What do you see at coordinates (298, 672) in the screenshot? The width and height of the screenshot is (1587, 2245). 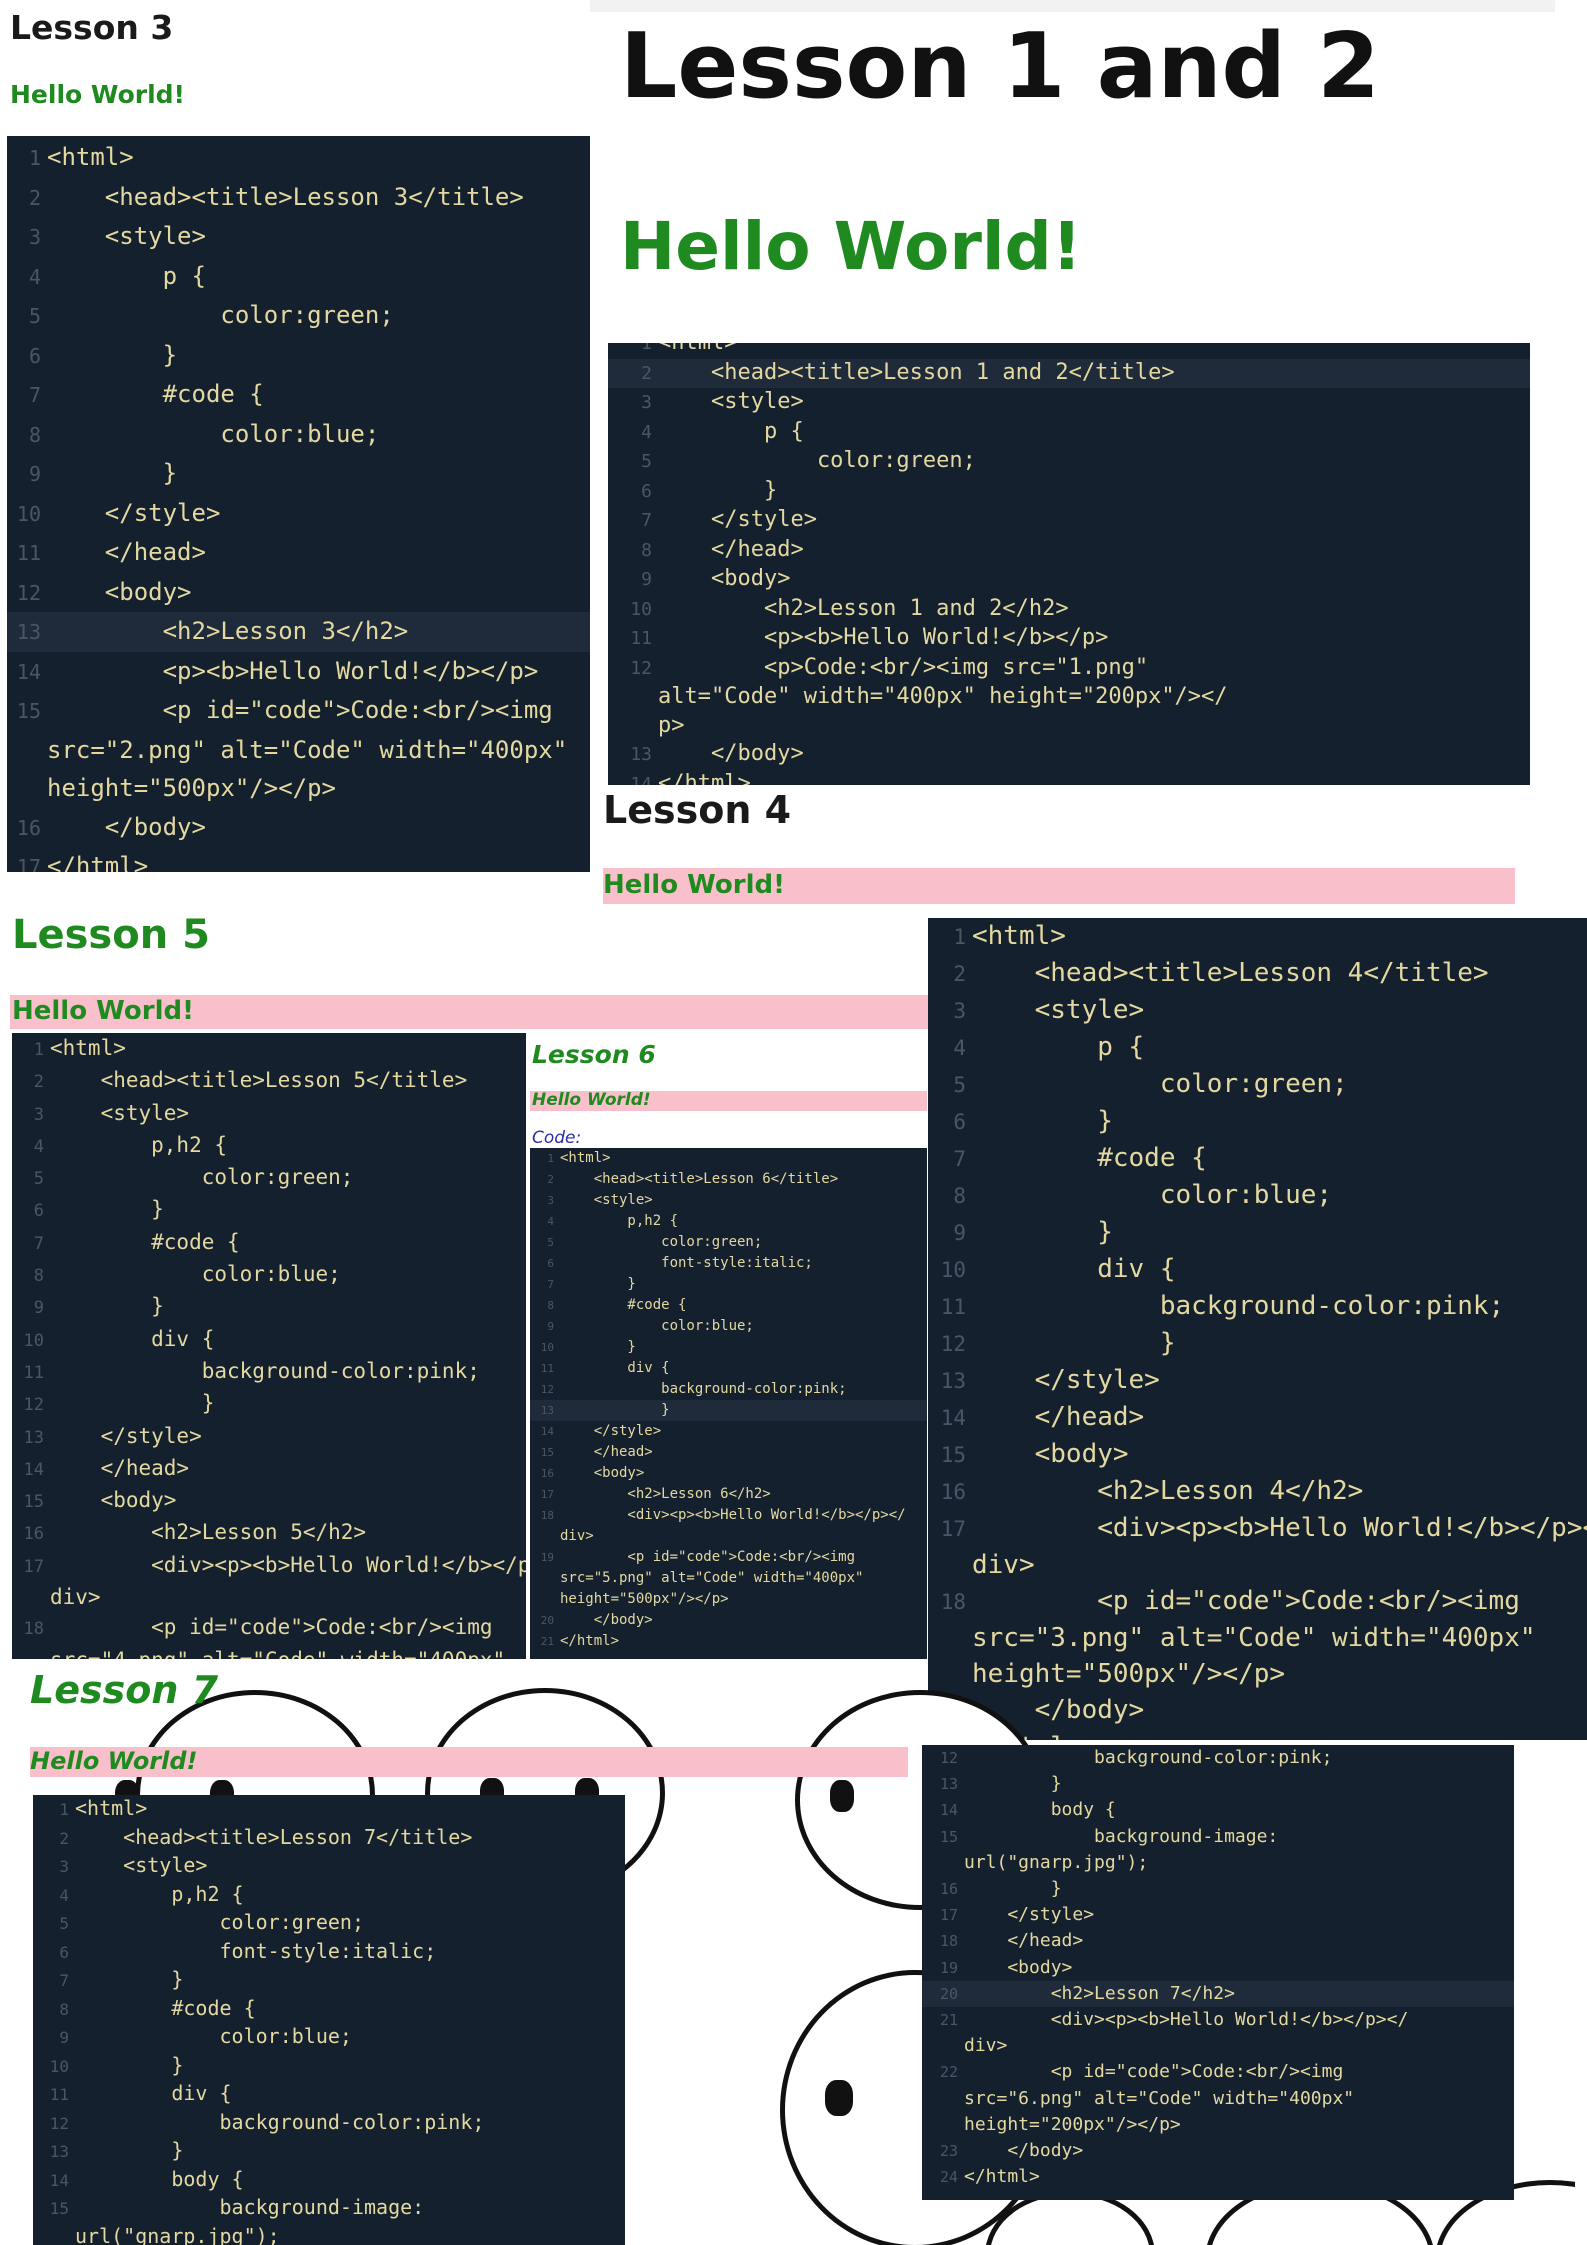 I see `code-line: 14 <p><b>Hello World!</b></p>` at bounding box center [298, 672].